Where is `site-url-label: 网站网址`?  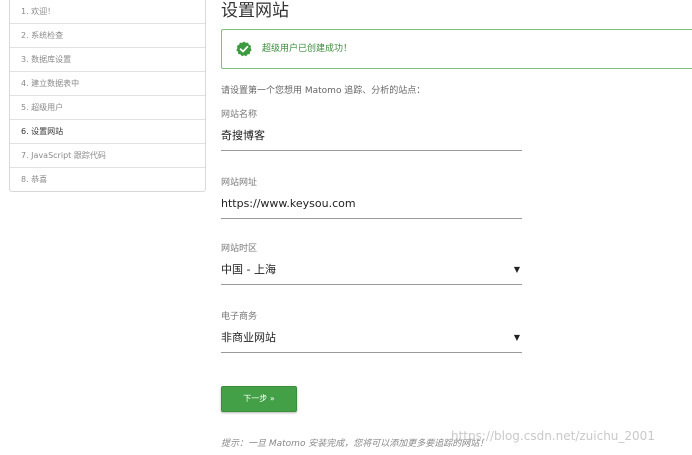 site-url-label: 网站网址 is located at coordinates (239, 183).